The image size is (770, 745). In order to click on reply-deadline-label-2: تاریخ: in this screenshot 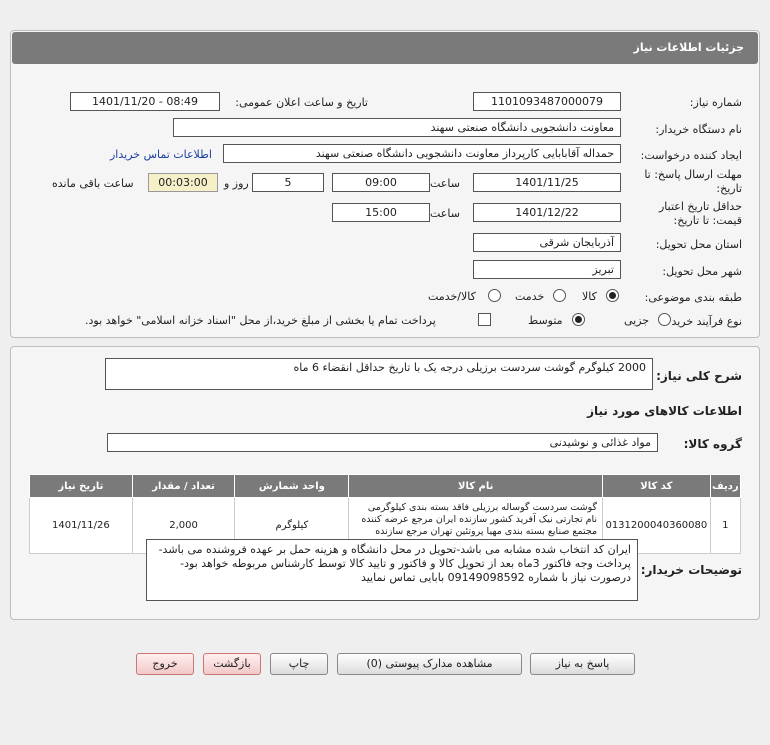, I will do `click(729, 188)`.